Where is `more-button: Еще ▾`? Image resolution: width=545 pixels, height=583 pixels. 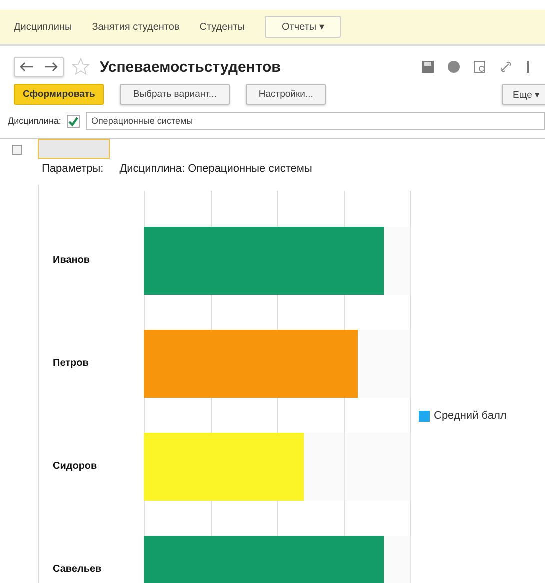 more-button: Еще ▾ is located at coordinates (523, 94).